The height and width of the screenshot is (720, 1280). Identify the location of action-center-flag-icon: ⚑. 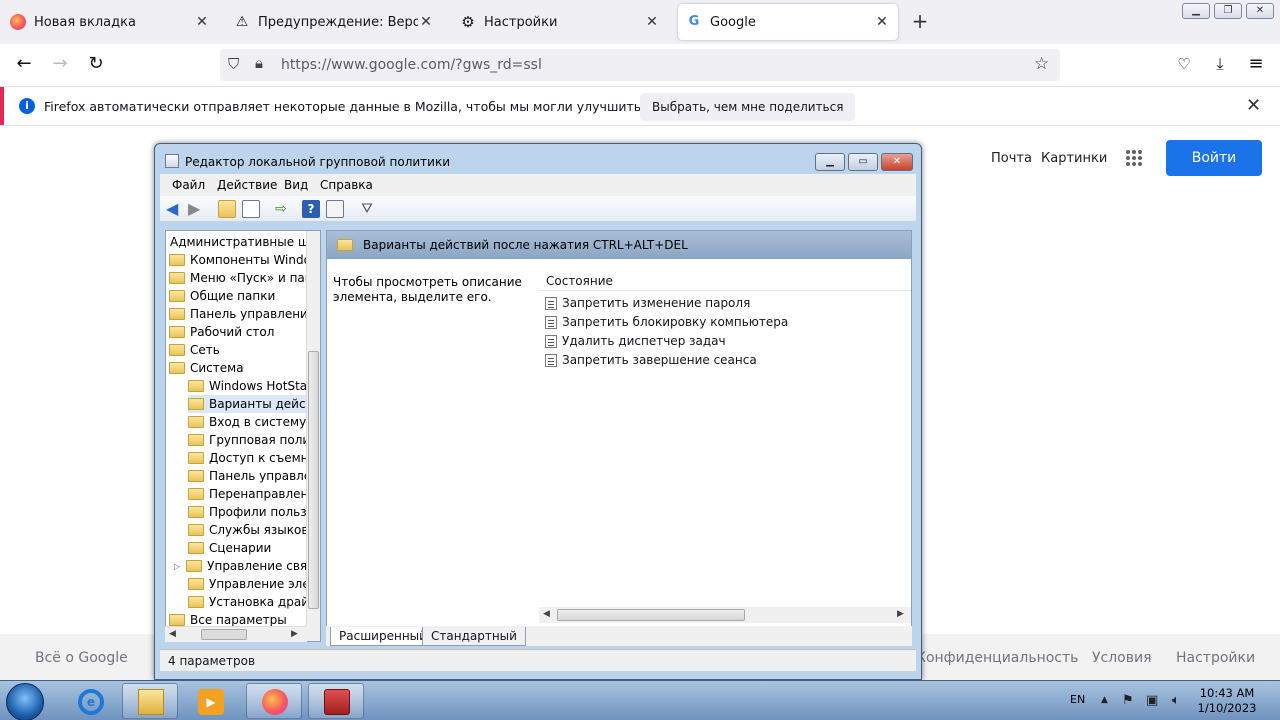
(1128, 700).